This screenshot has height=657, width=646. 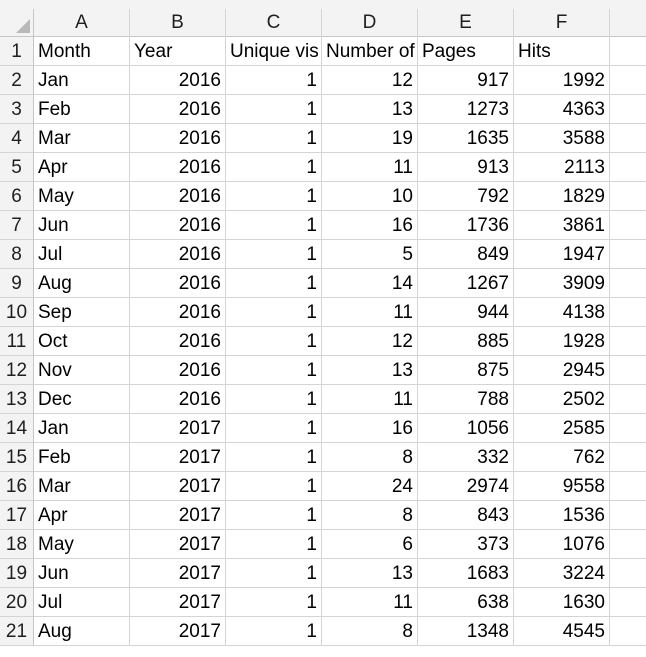 What do you see at coordinates (562, 486) in the screenshot?
I see `cell: 9558` at bounding box center [562, 486].